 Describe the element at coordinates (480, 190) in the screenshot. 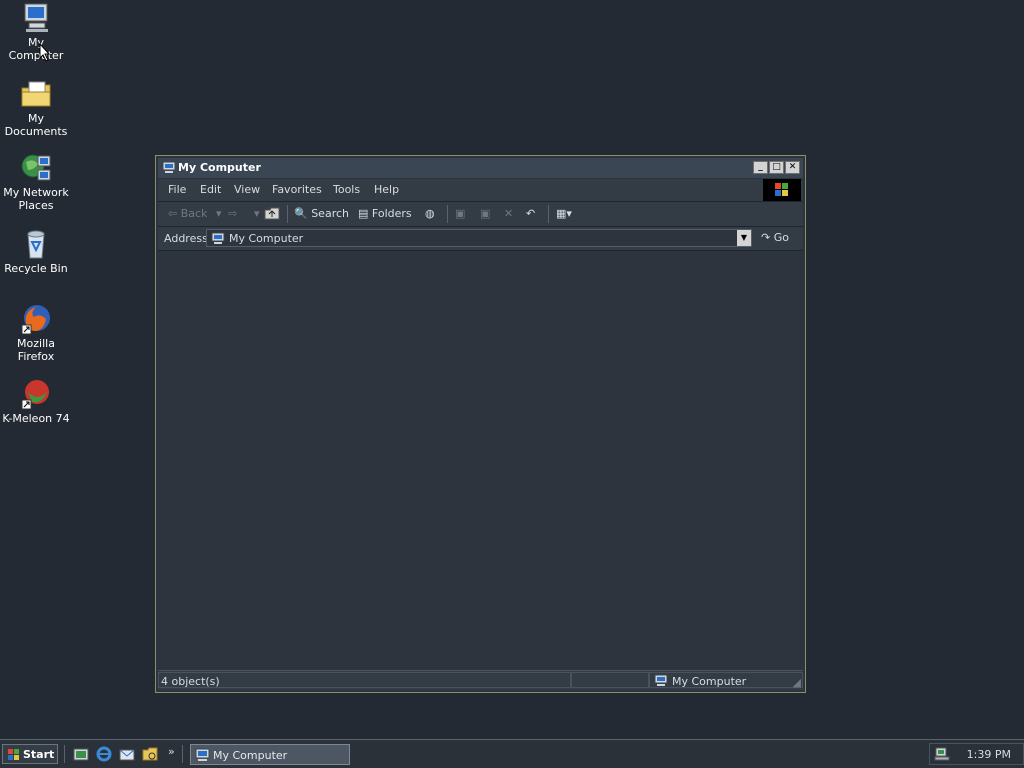

I see `menu-bar: File Edit View Favorites Tools Help` at that location.